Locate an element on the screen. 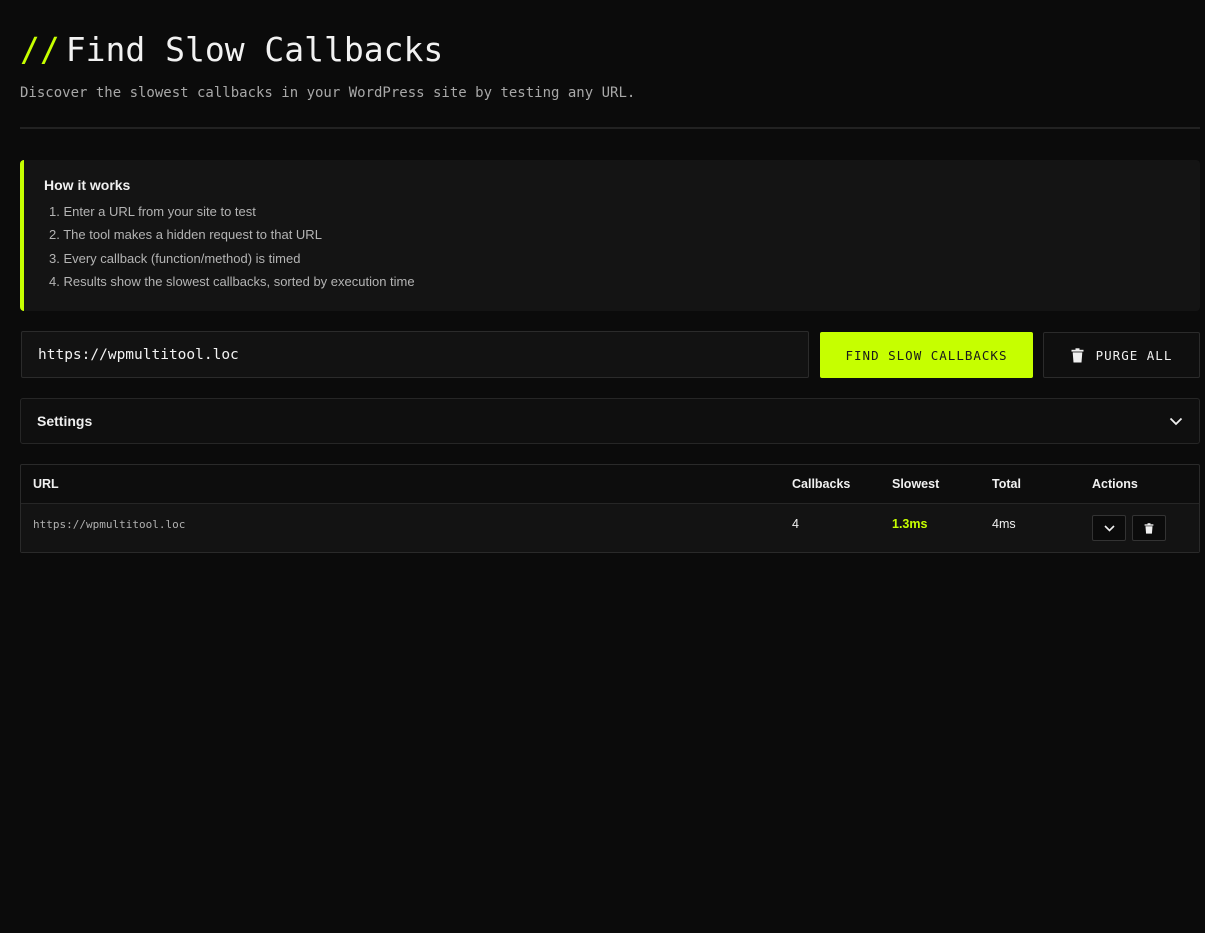 This screenshot has width=1205, height=933. delete-row-button is located at coordinates (1149, 528).